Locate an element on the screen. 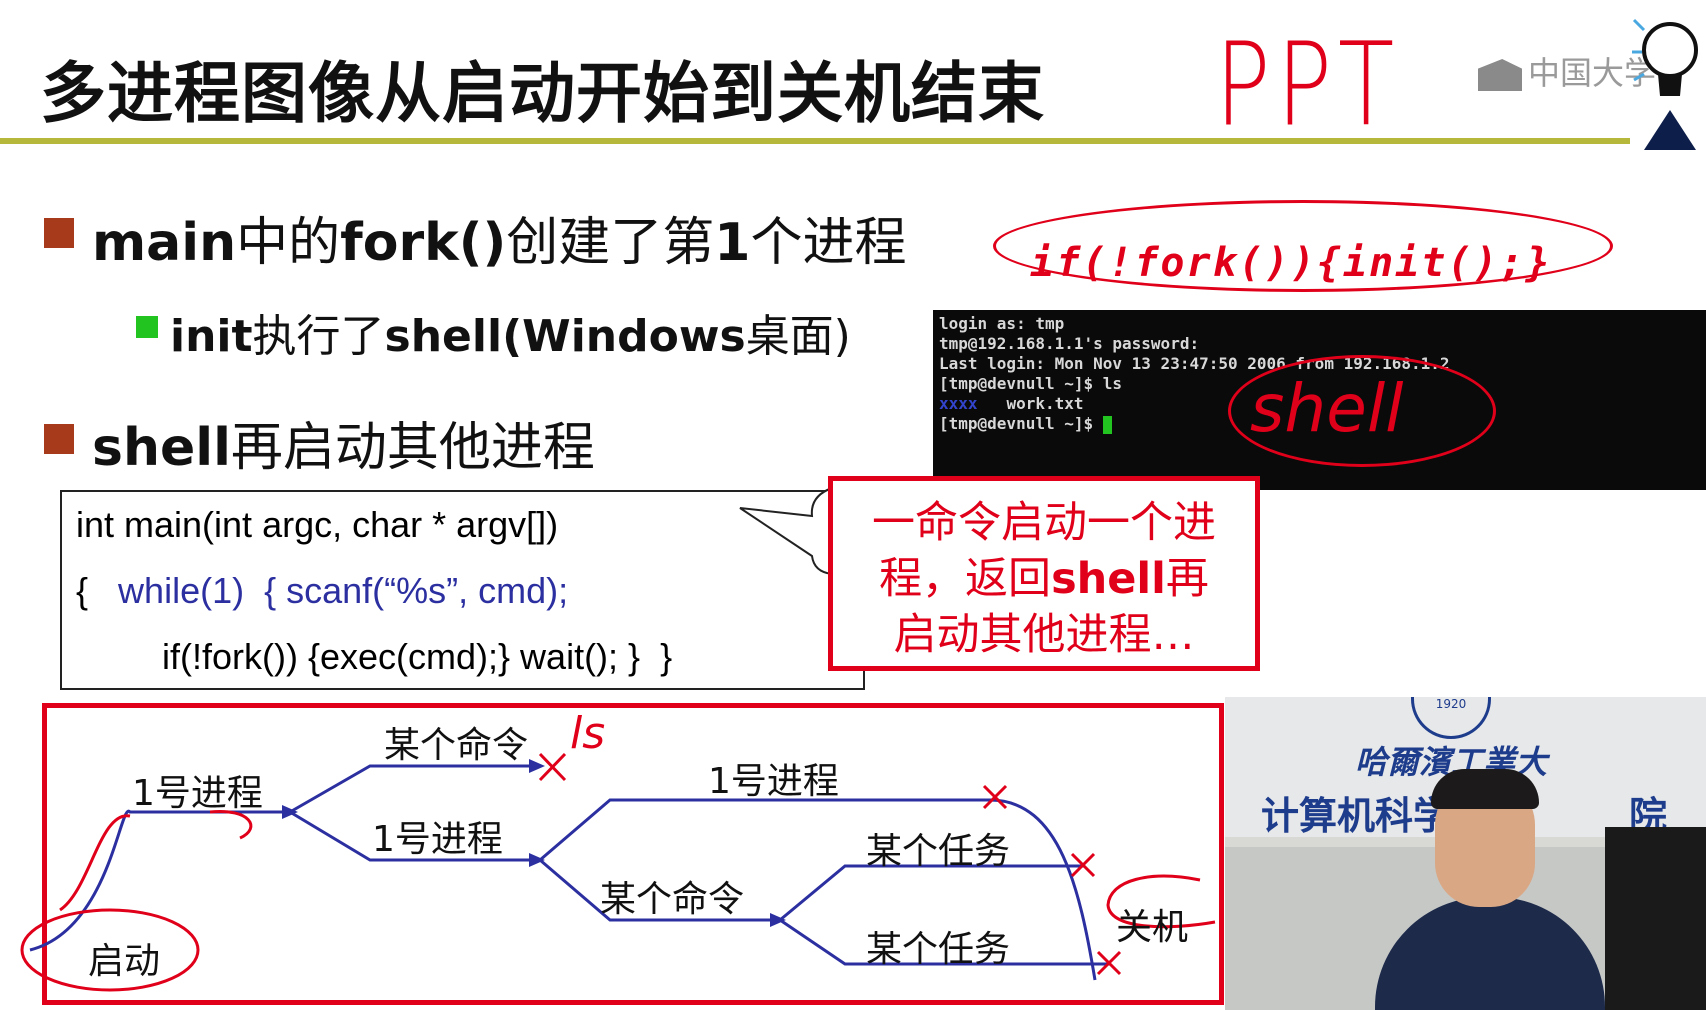  sub-text: 桌面) is located at coordinates (798, 336).